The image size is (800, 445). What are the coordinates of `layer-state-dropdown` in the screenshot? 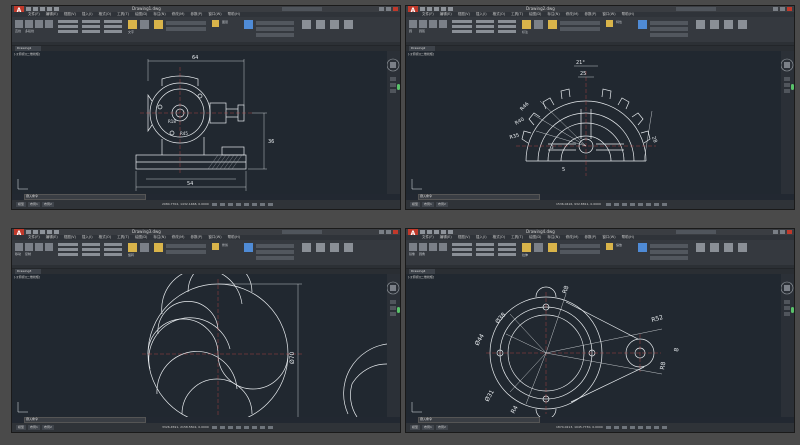 It's located at (580, 29).